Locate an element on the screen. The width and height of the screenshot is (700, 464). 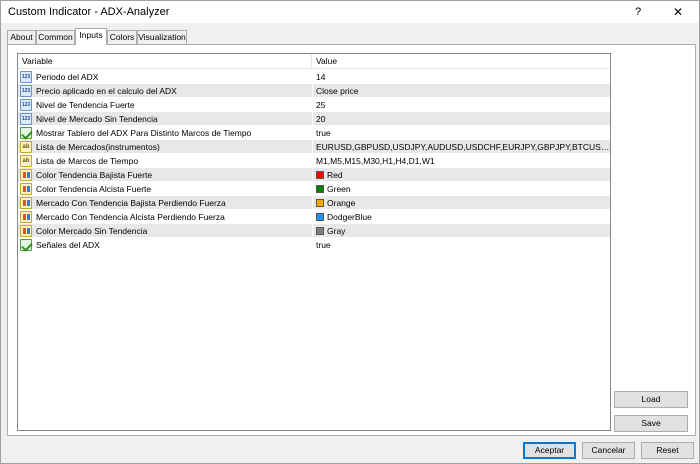
param-row: 123 Nivel de Mercado Sin Tendencia 20 is located at coordinates (314, 119).